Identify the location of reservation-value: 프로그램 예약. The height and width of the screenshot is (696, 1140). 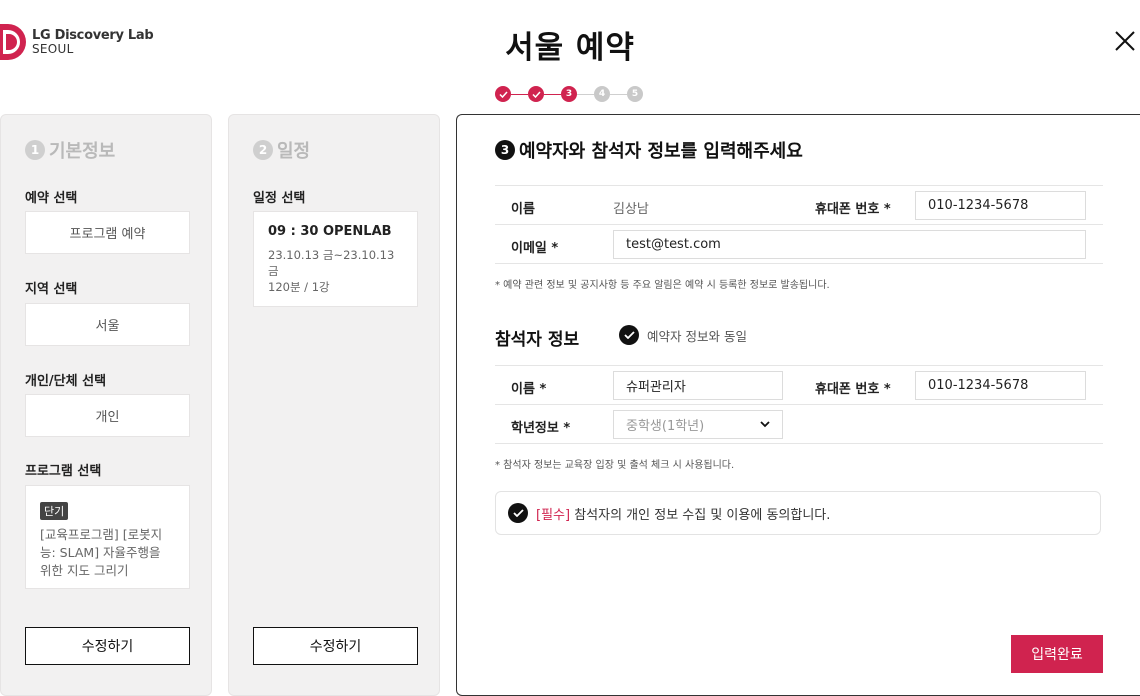
(107, 232).